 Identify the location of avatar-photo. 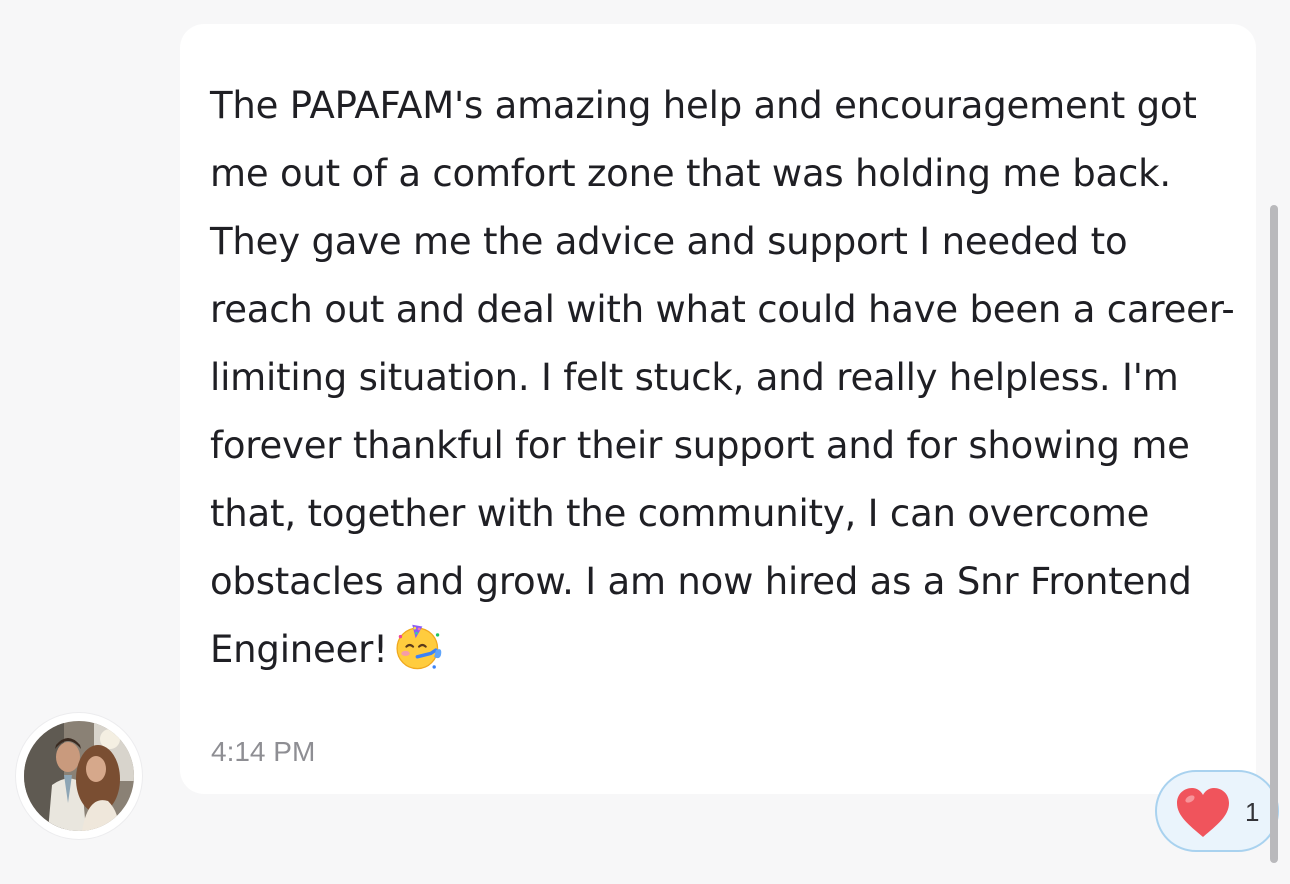
(79, 776).